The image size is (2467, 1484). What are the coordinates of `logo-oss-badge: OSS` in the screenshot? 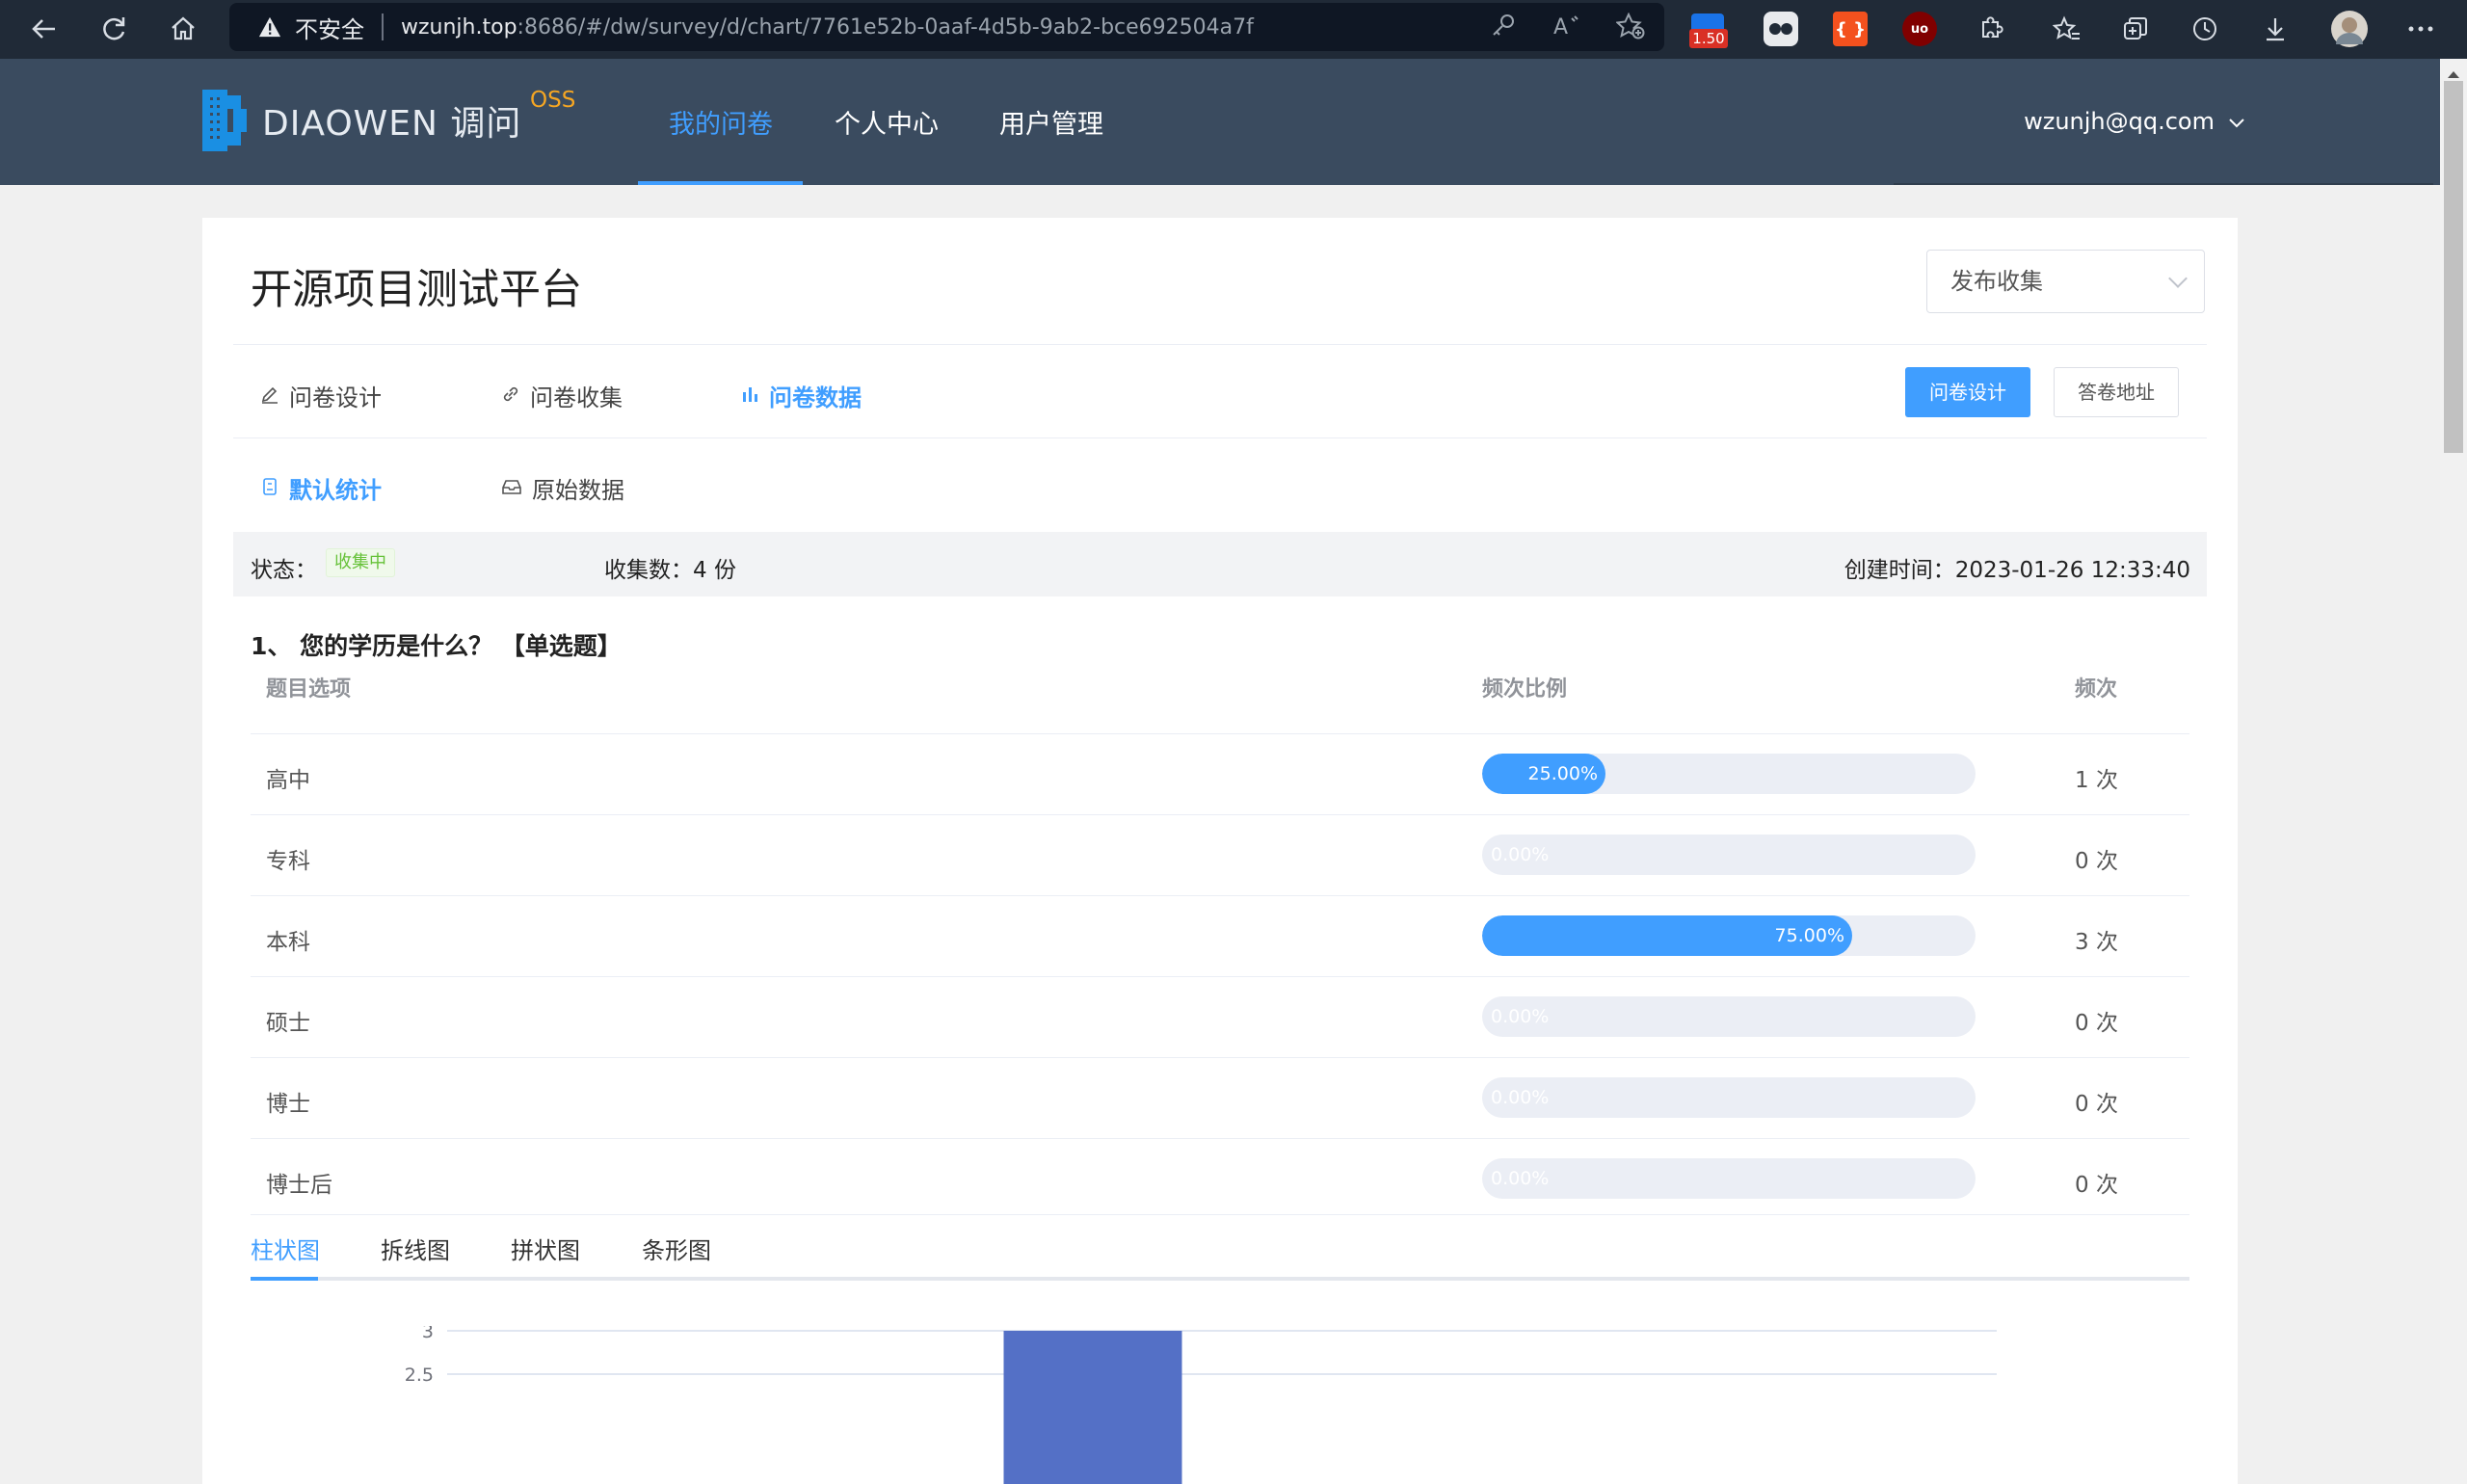 It's located at (553, 100).